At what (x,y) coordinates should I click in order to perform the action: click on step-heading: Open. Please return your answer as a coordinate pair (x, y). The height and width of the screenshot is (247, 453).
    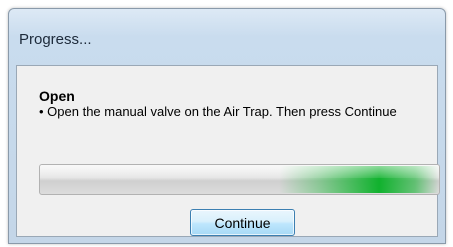
    Looking at the image, I should click on (57, 96).